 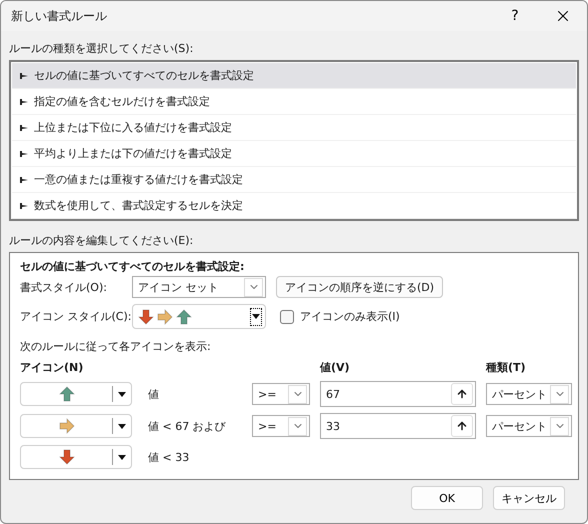 I want to click on value-field: 33, so click(x=398, y=426).